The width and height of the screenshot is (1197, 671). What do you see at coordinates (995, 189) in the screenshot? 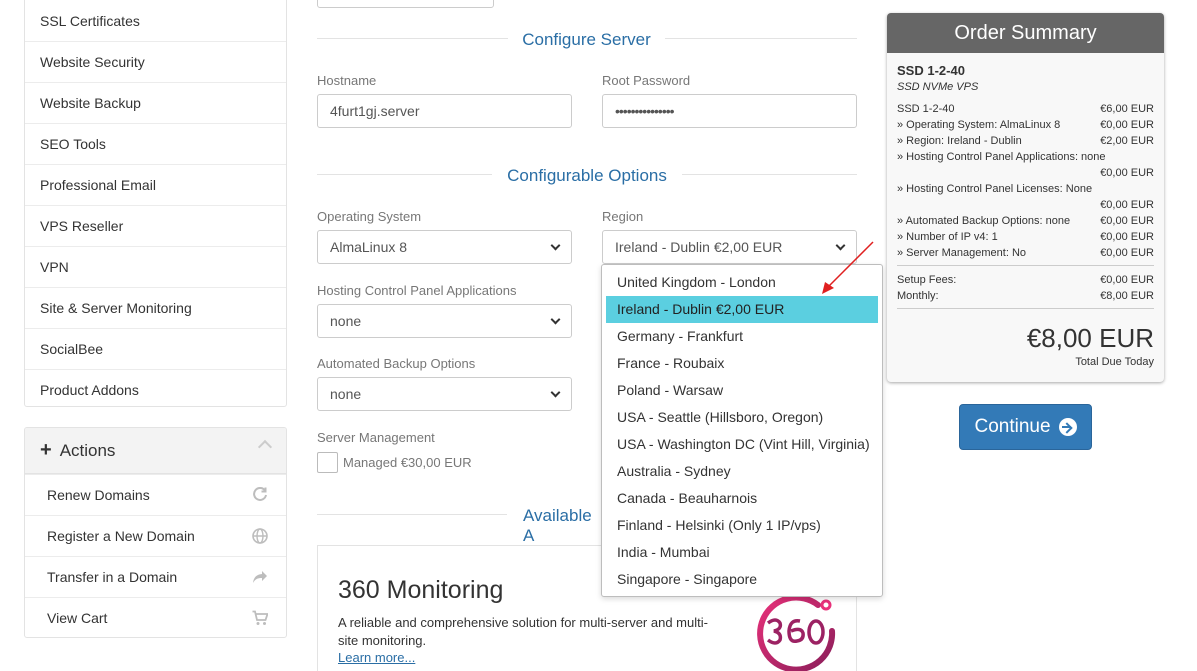
I see `summary-line: » Hosting Control Panel Licenses: None` at bounding box center [995, 189].